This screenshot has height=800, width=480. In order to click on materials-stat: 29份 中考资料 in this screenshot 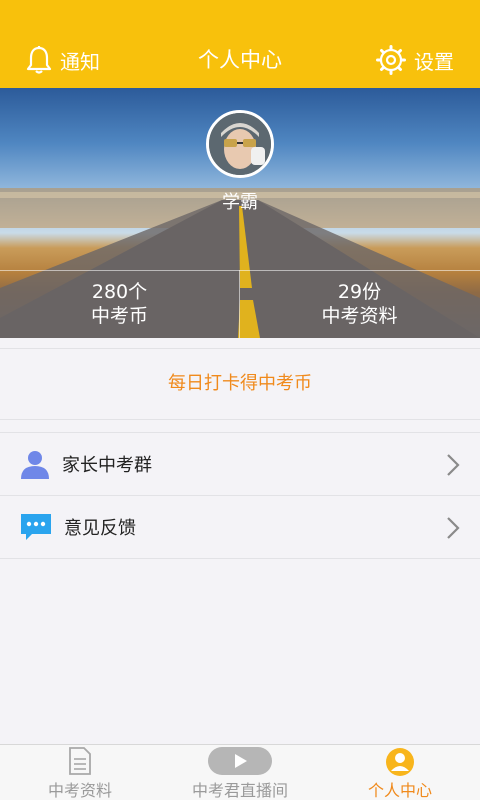, I will do `click(359, 304)`.